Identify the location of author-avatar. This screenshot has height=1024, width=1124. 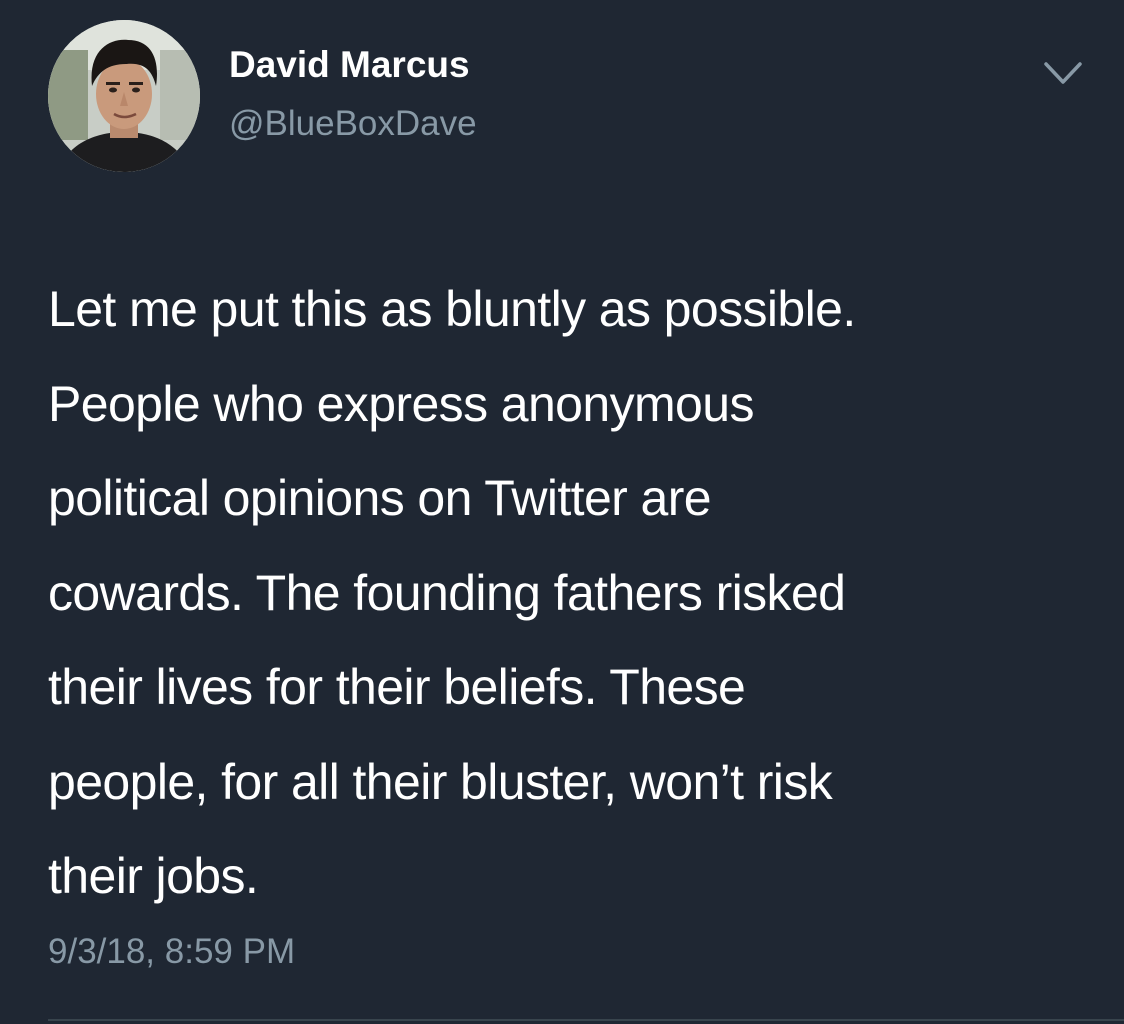
(124, 96).